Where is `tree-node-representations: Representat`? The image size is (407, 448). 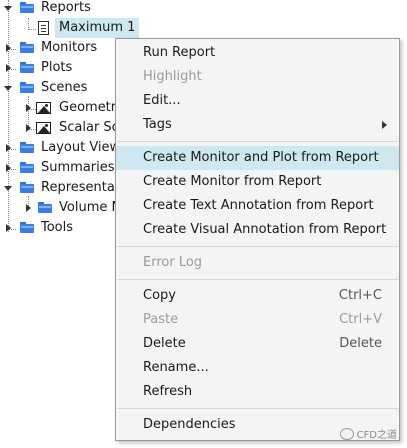 tree-node-representations: Representat is located at coordinates (60, 188).